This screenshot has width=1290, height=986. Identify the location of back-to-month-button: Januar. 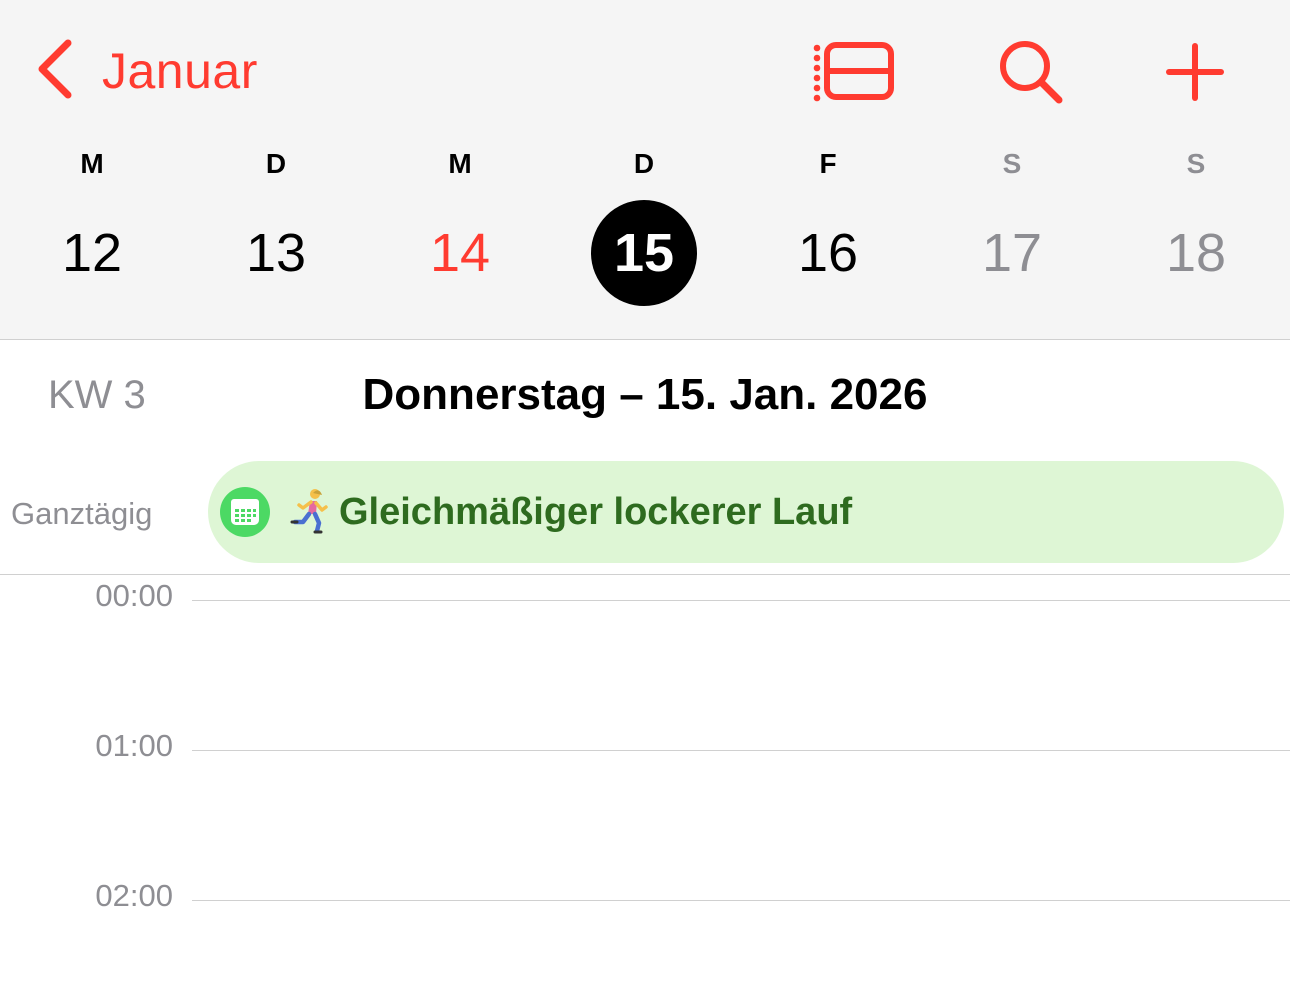
(146, 71).